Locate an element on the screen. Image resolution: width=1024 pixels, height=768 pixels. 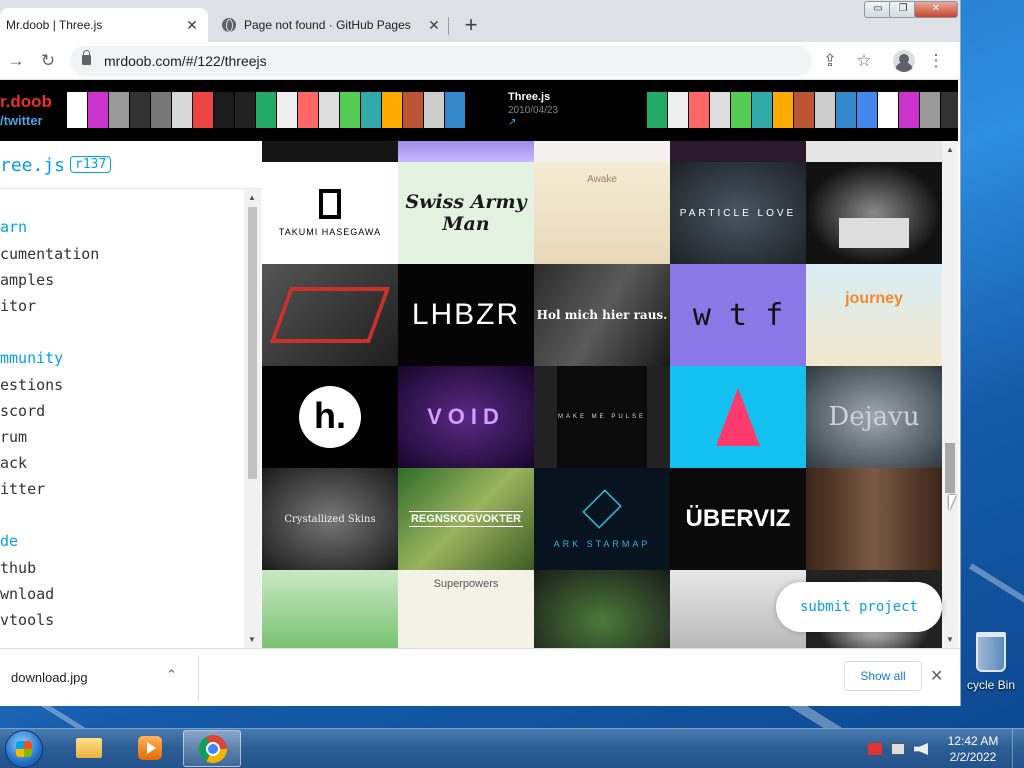
recycle-bin-icon: cycle Bin is located at coordinates (991, 662).